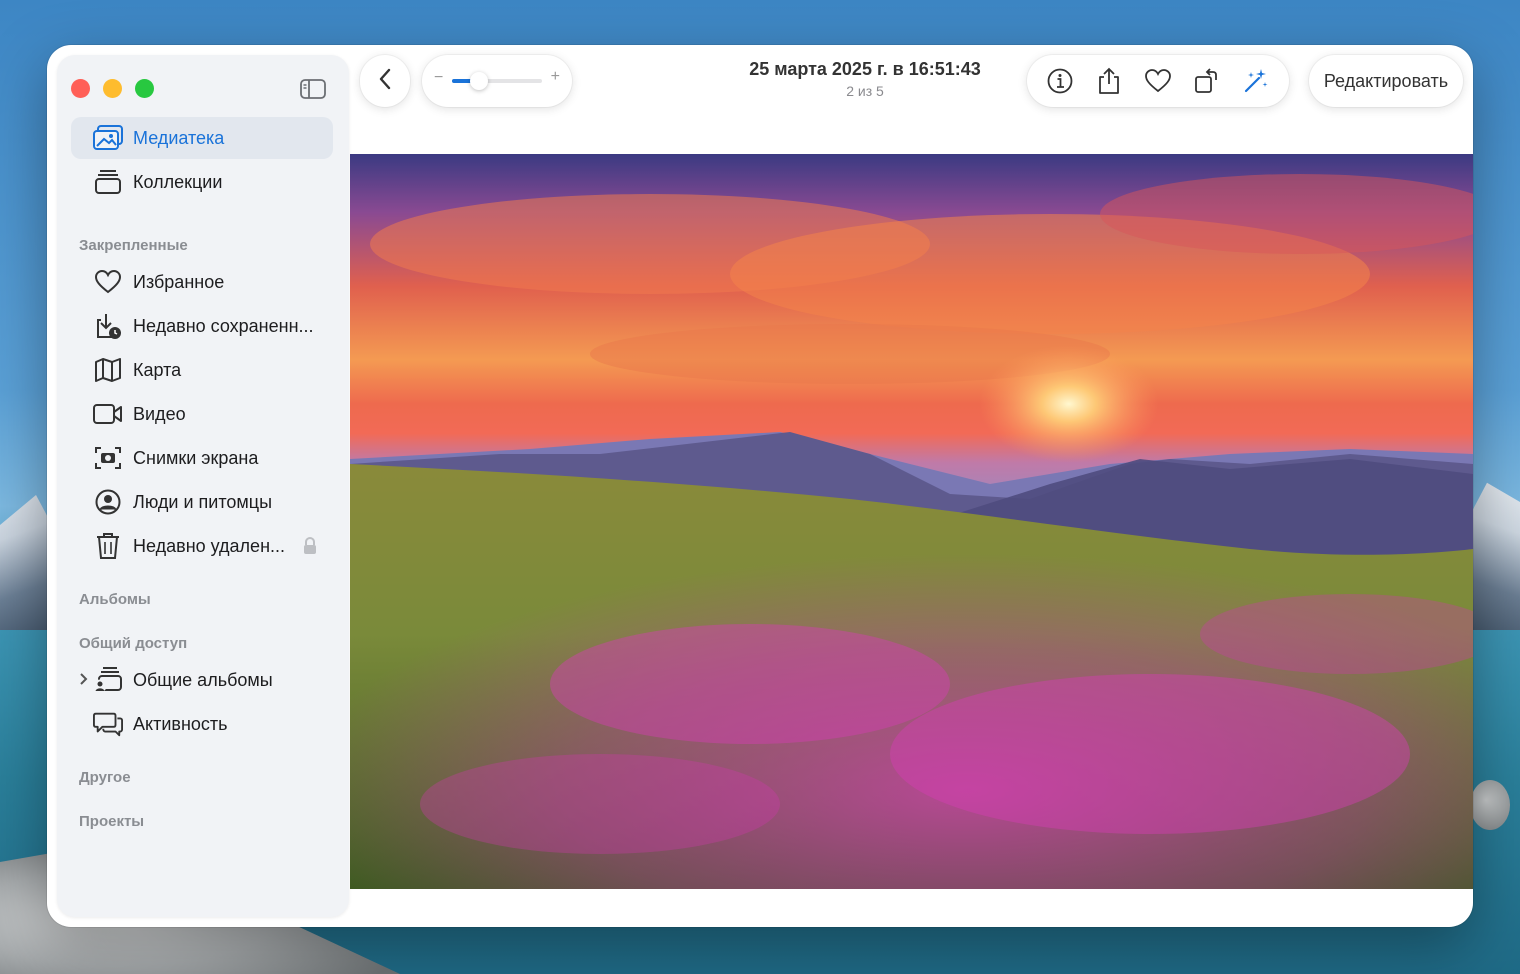  I want to click on zoom-out-button: −, so click(438, 78).